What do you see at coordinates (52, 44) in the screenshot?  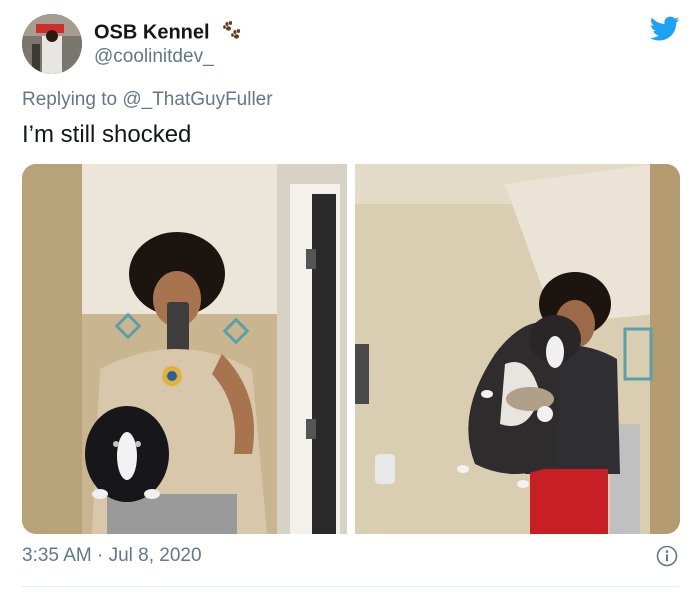 I see `avatar` at bounding box center [52, 44].